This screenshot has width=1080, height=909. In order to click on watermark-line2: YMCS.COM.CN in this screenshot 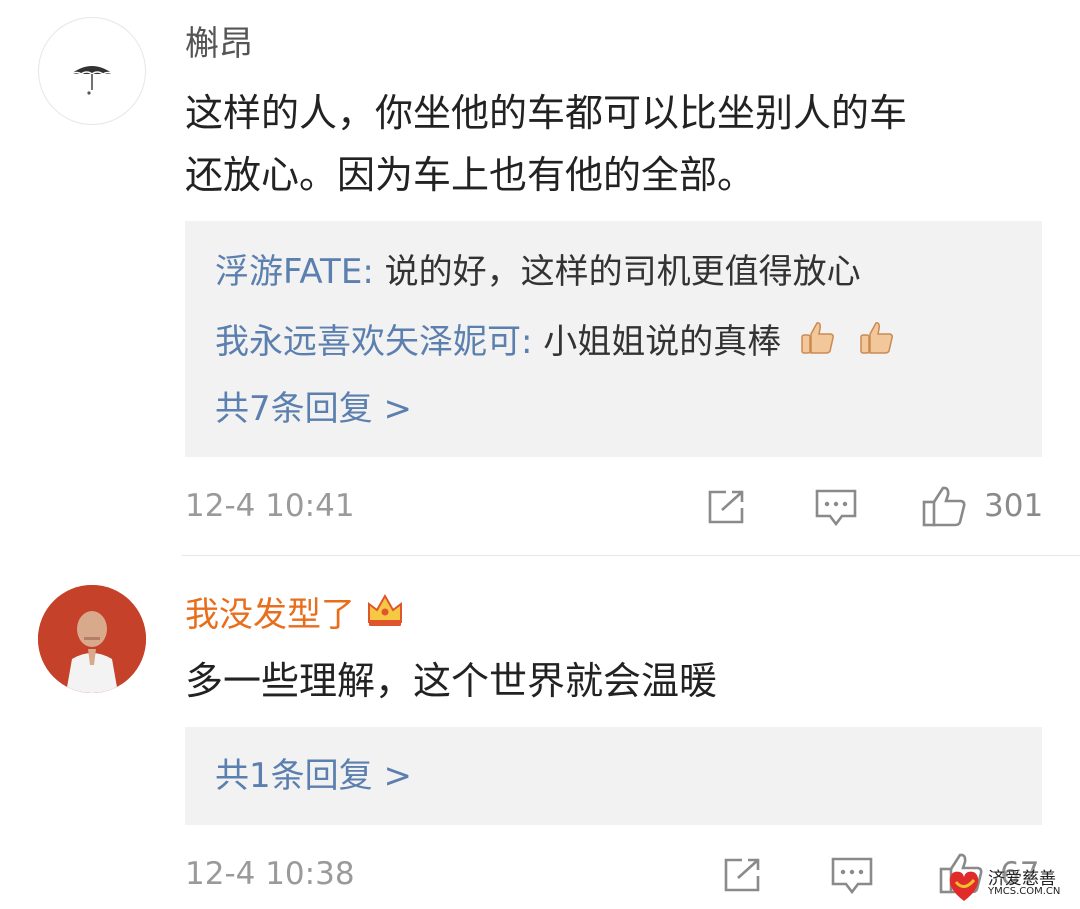, I will do `click(1024, 891)`.